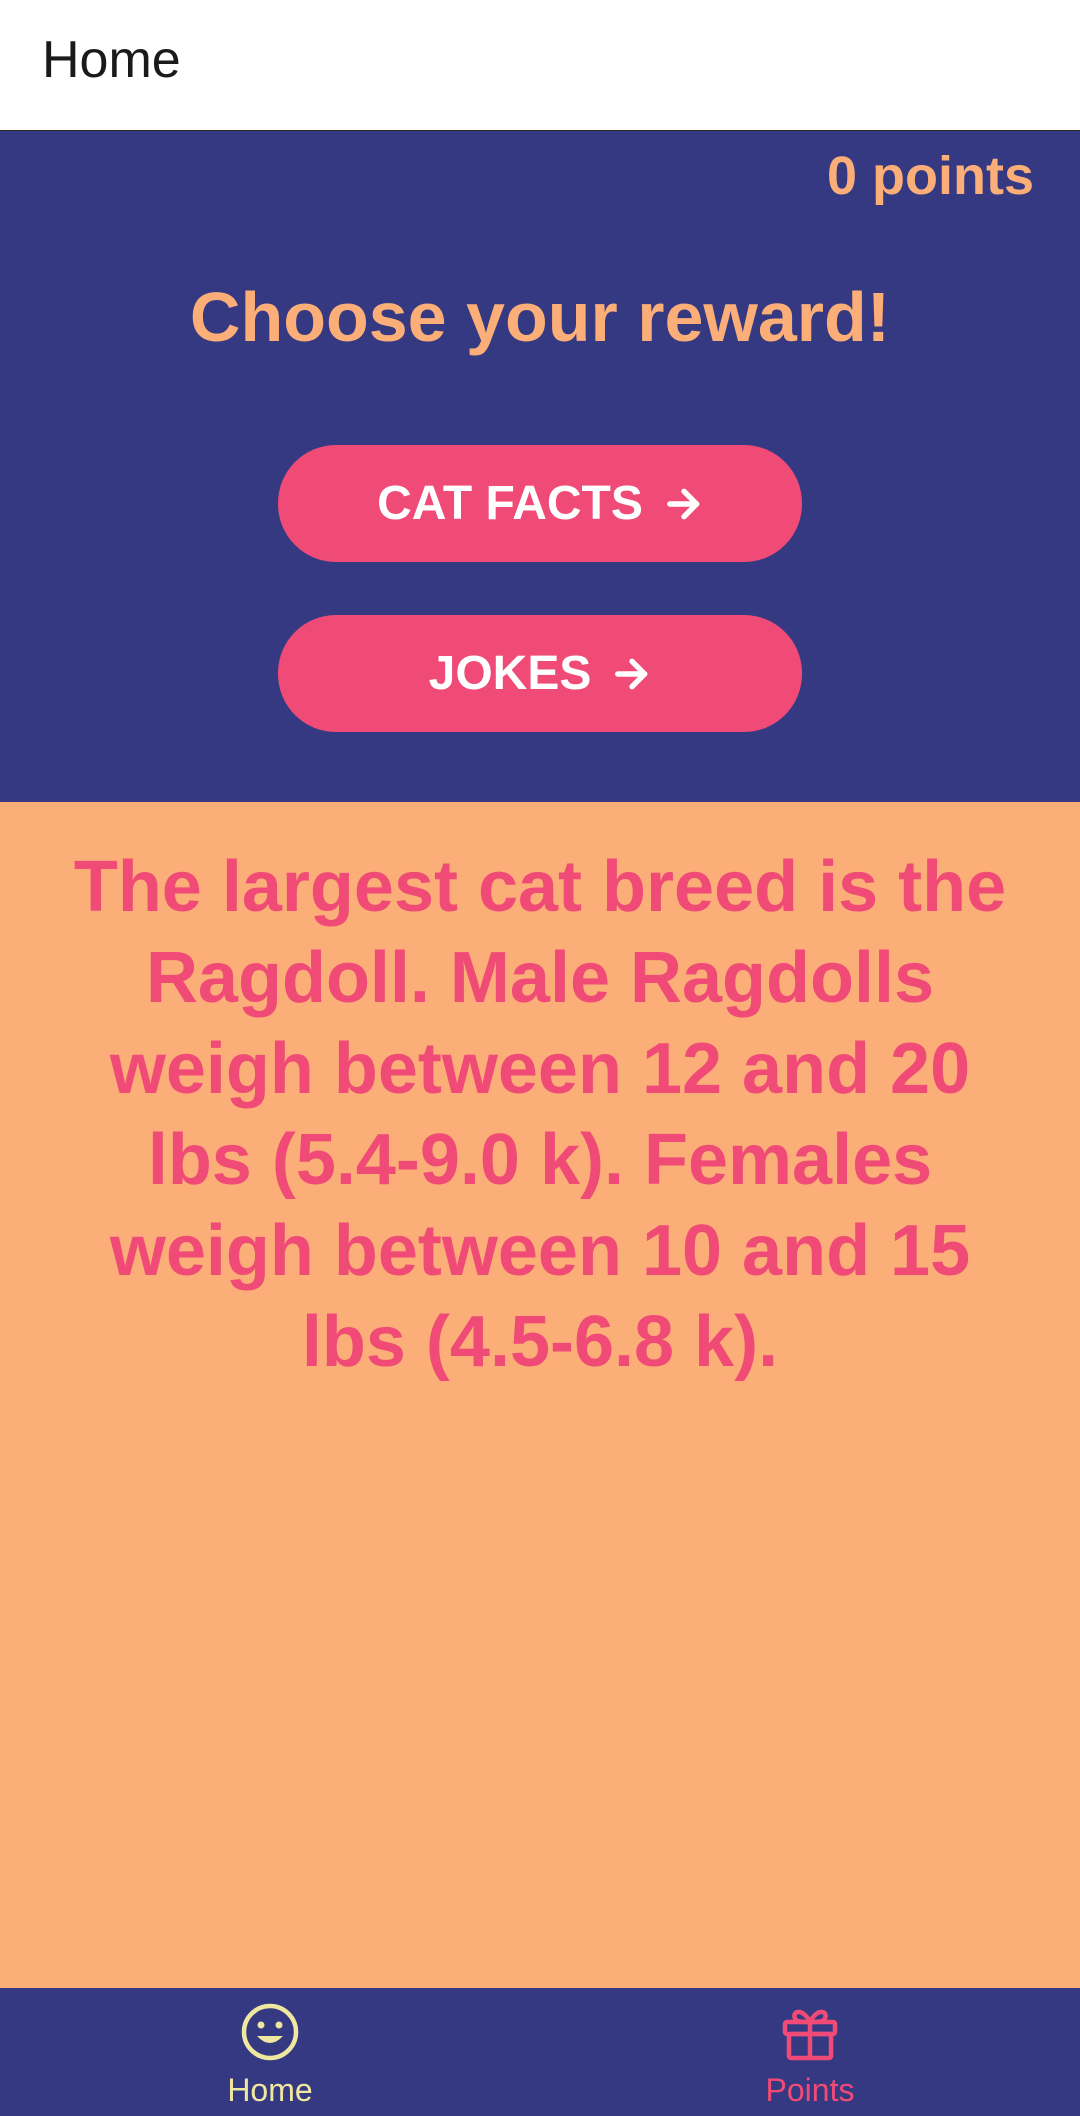 This screenshot has height=2116, width=1080. I want to click on reward-heading: Choose your reward!, so click(540, 317).